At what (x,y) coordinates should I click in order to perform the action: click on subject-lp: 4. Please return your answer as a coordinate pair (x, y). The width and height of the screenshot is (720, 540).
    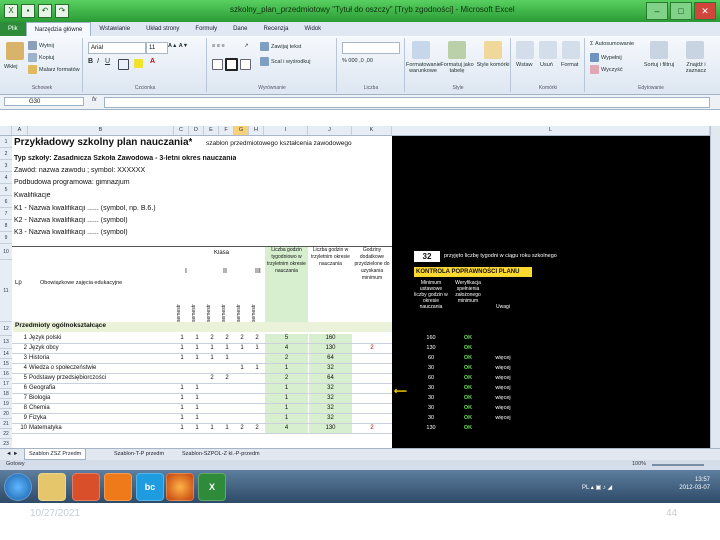
    Looking at the image, I should click on (20, 368).